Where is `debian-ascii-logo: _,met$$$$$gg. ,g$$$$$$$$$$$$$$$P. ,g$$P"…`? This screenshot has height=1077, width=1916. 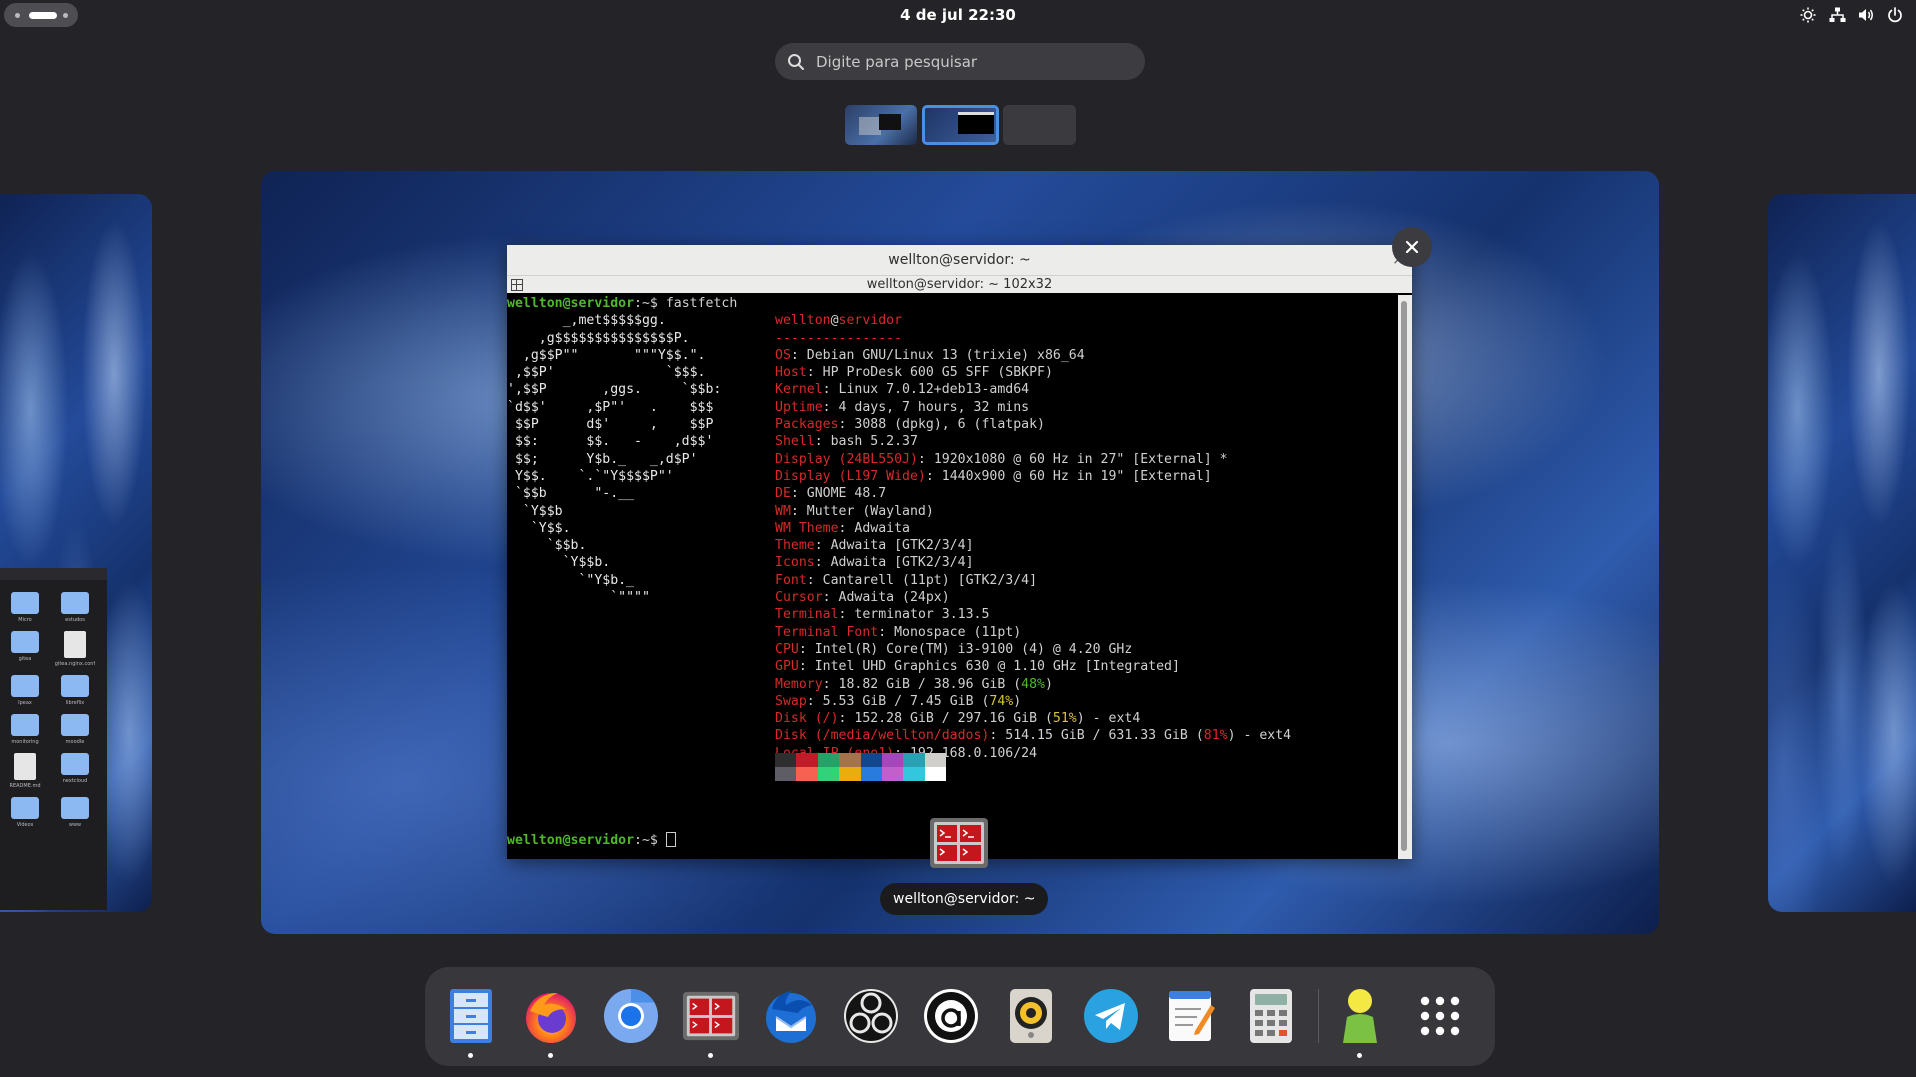 debian-ascii-logo: _,met$$$$$gg. ,g$$$$$$$$$$$$$$$P. ,g$$P"… is located at coordinates (614, 459).